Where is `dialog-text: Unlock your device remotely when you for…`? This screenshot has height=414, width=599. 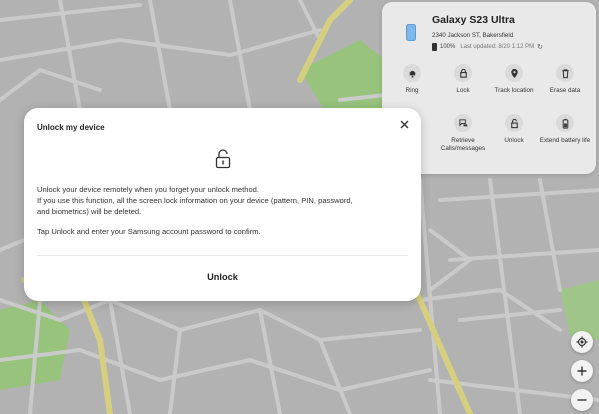 dialog-text: Unlock your device remotely when you for… is located at coordinates (148, 189).